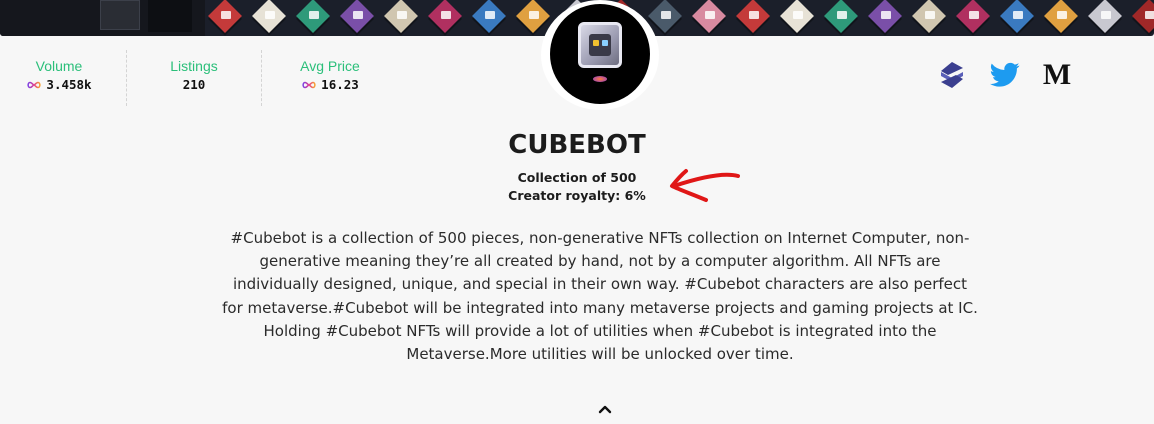  Describe the element at coordinates (340, 84) in the screenshot. I see `stat-avg-price-value: 16.23` at that location.